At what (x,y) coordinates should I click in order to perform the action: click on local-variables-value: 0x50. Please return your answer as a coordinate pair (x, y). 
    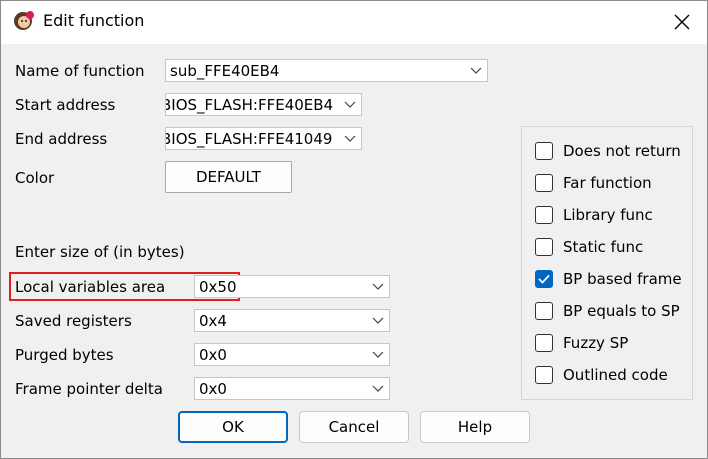
    Looking at the image, I should click on (218, 286).